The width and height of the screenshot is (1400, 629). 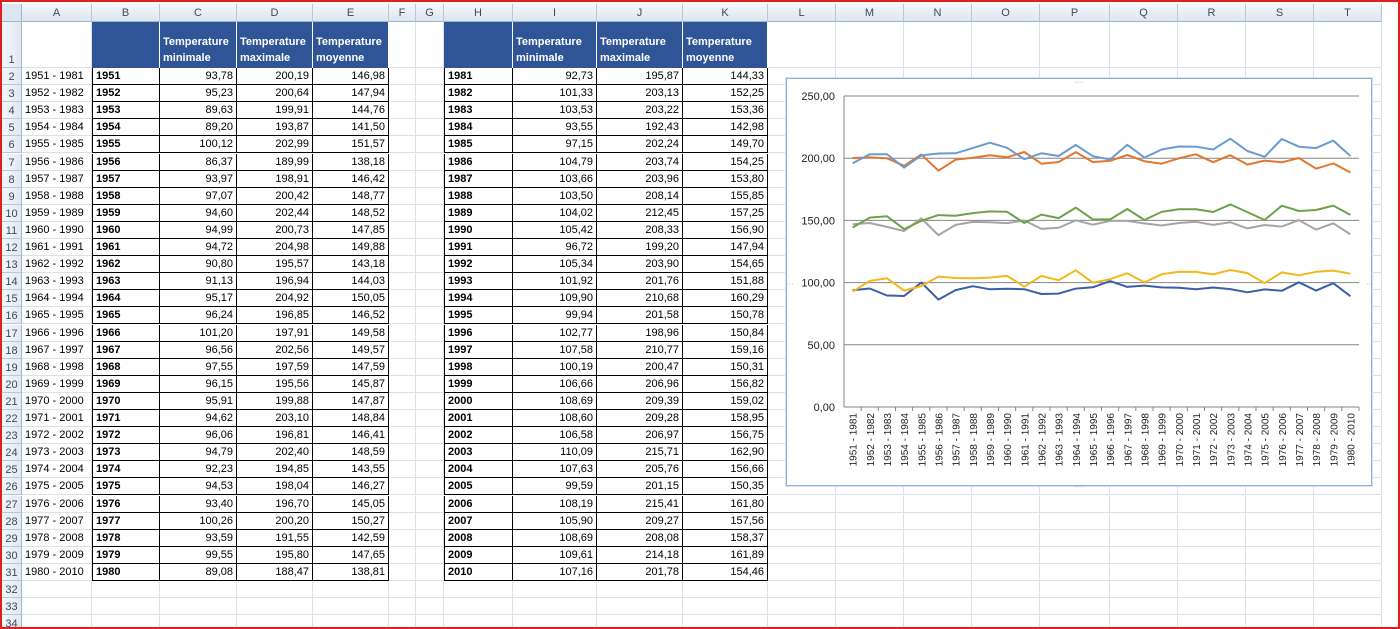 I want to click on period-label: 1980 - 2010, so click(x=57, y=572).